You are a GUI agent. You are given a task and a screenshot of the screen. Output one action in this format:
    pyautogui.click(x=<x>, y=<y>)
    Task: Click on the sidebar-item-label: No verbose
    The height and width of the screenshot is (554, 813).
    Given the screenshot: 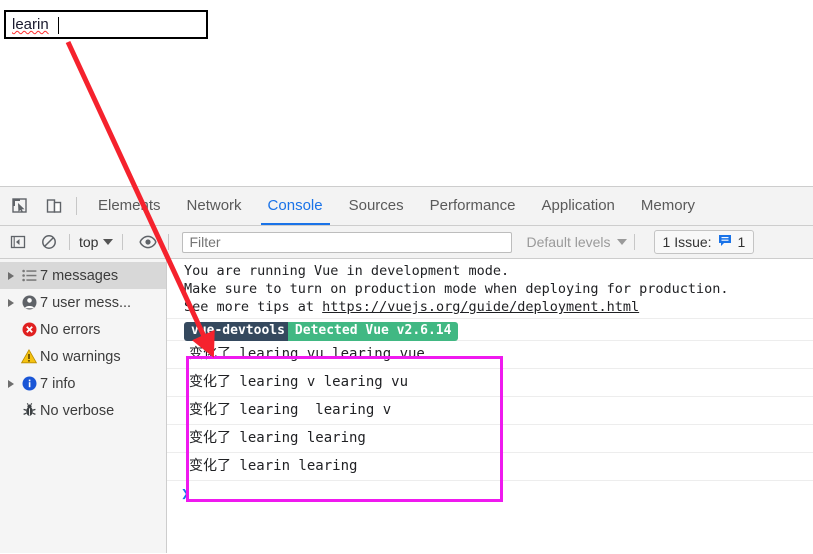 What is the action you would take?
    pyautogui.click(x=77, y=410)
    